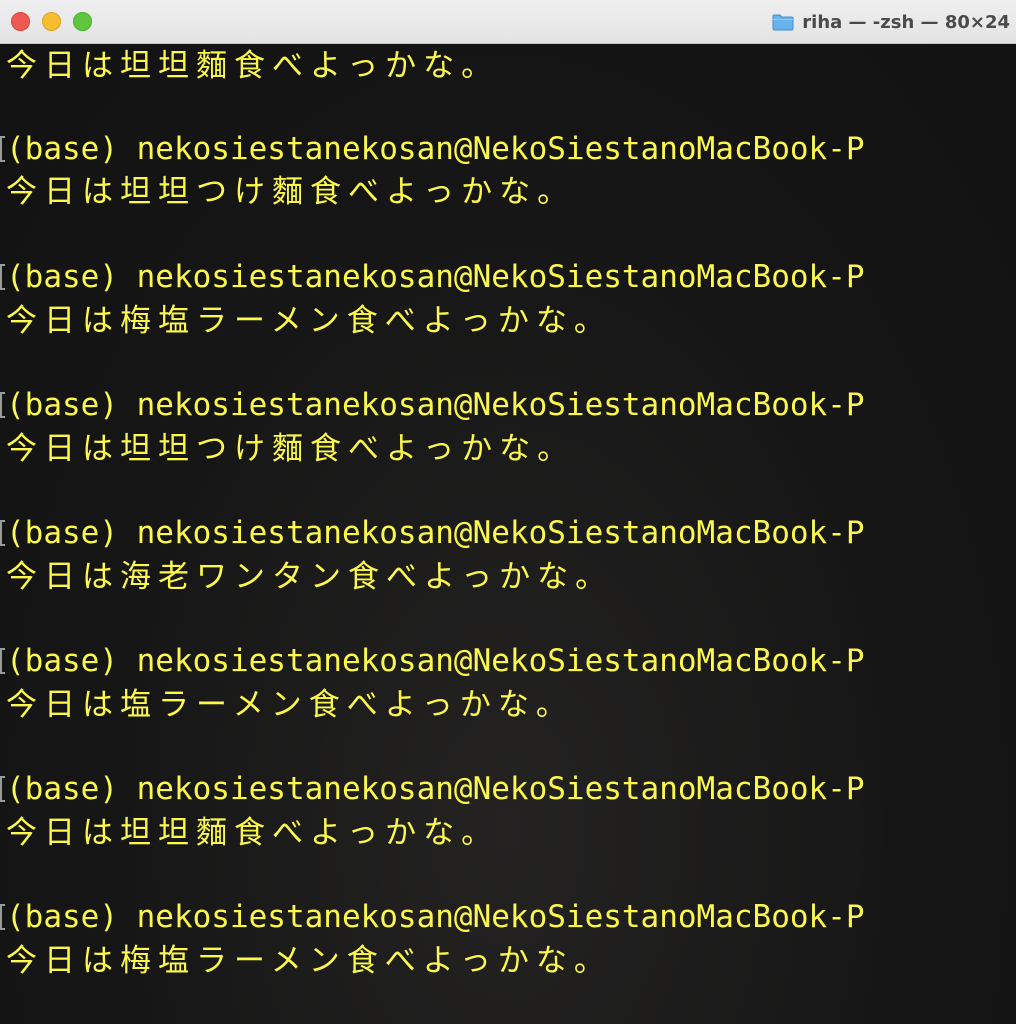 This screenshot has width=1016, height=1024. I want to click on zoom-button, so click(82, 21).